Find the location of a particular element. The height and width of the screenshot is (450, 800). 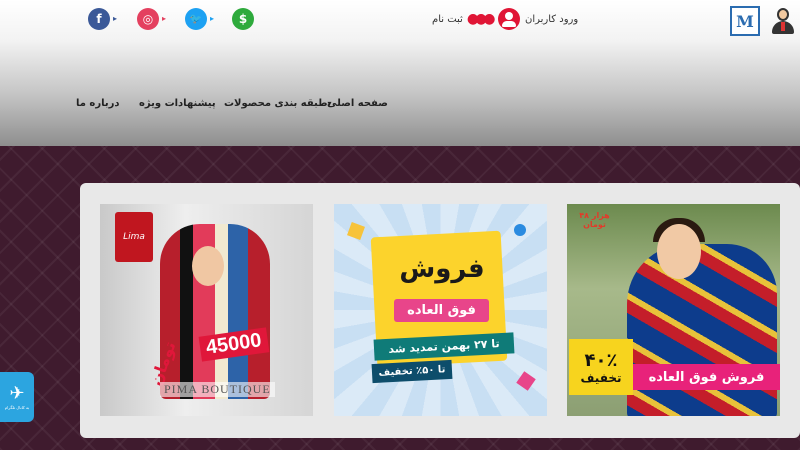

users-icon: ●●● is located at coordinates (481, 19).